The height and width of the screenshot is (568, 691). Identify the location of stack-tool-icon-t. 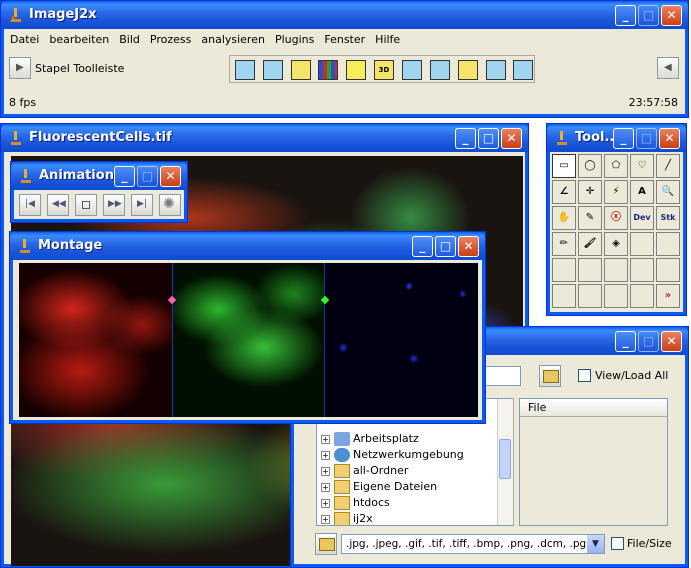
(496, 70).